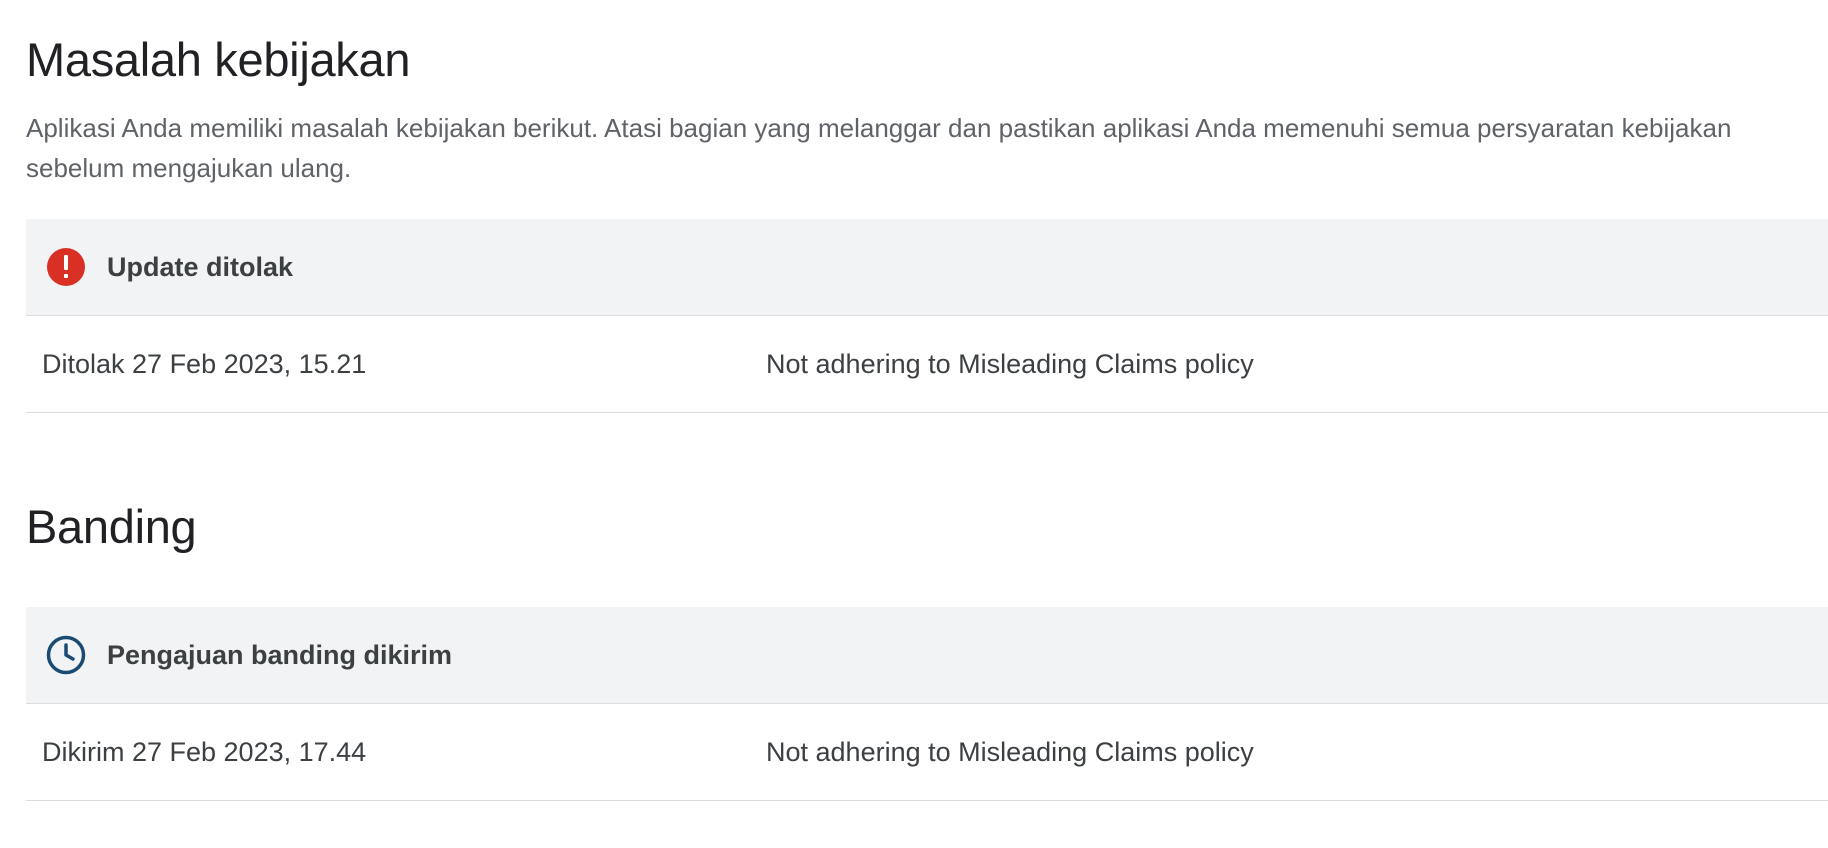  What do you see at coordinates (218, 59) in the screenshot?
I see `policy-issues-title: Masalah kebijakan` at bounding box center [218, 59].